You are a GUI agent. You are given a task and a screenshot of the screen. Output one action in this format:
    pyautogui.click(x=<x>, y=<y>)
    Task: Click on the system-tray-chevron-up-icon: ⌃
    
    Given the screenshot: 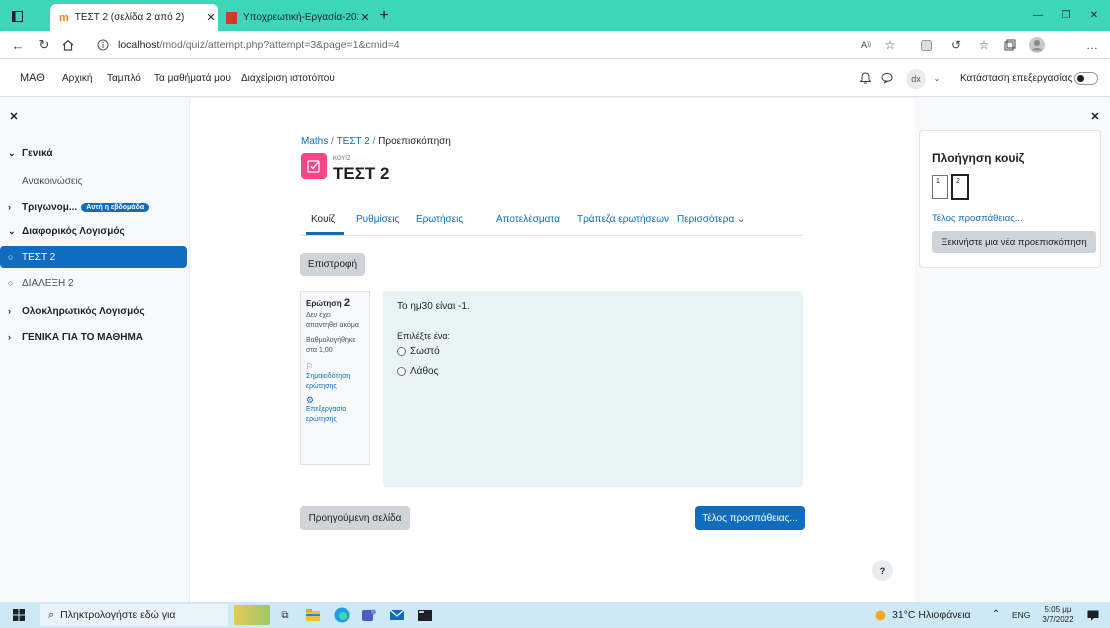 What is the action you would take?
    pyautogui.click(x=996, y=614)
    